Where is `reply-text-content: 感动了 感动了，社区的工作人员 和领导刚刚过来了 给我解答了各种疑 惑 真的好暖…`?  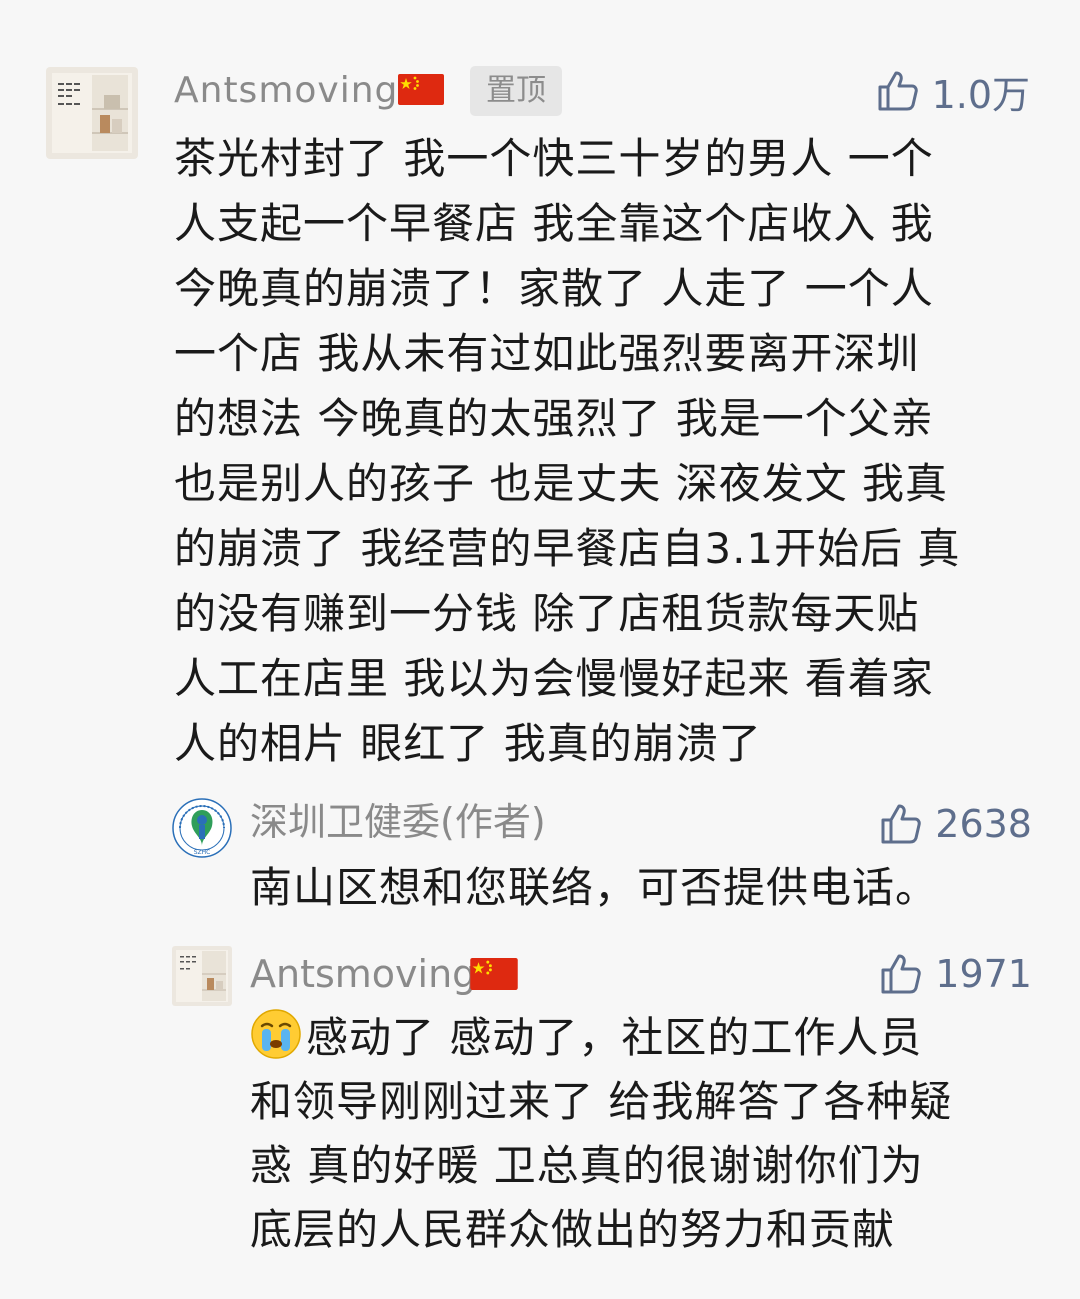
reply-text-content: 感动了 感动了，社区的工作人员 和领导刚刚过来了 给我解答了各种疑 惑 真的好暖… is located at coordinates (601, 1133).